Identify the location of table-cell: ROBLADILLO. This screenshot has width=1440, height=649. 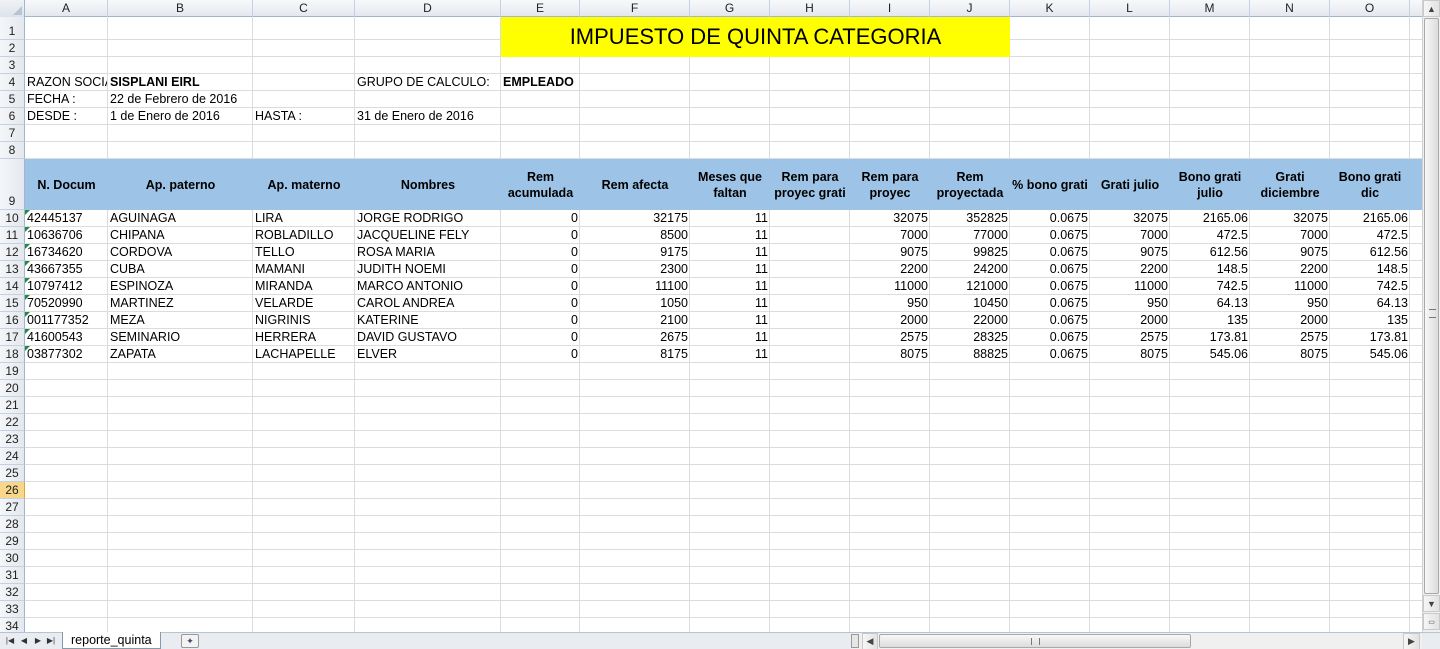
(304, 235).